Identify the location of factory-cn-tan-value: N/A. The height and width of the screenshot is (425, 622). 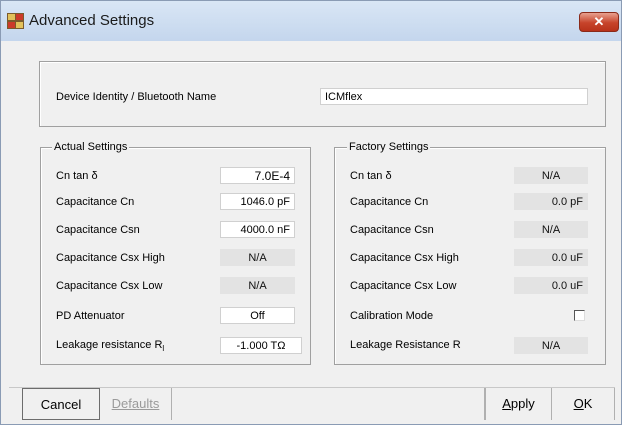
(551, 175).